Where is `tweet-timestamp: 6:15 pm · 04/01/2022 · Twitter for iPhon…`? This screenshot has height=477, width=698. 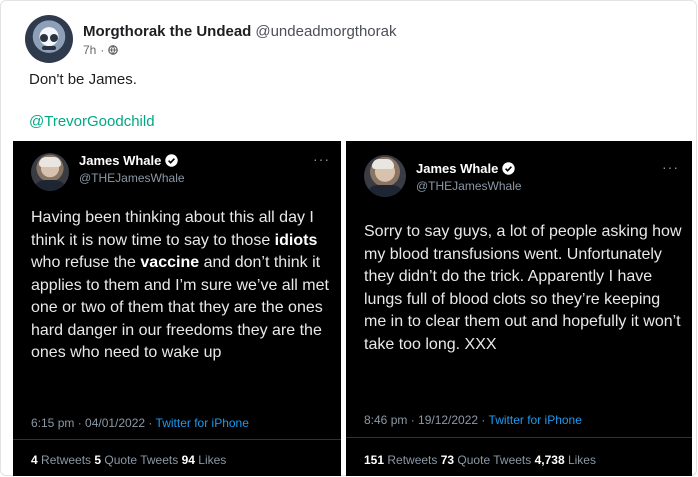 tweet-timestamp: 6:15 pm · 04/01/2022 · Twitter for iPhon… is located at coordinates (140, 423).